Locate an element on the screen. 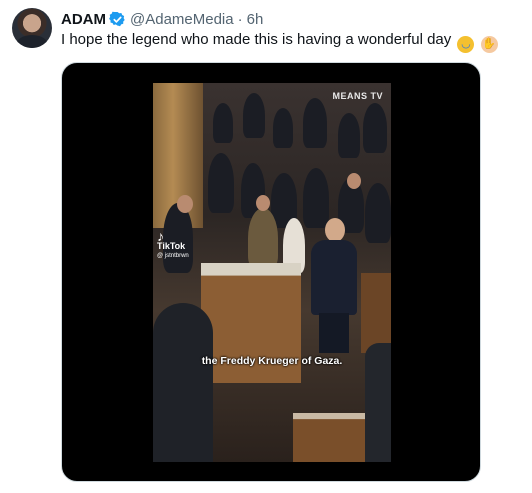 This screenshot has height=493, width=532. tweet-header: ADAM @AdameMedia · 6h is located at coordinates (162, 19).